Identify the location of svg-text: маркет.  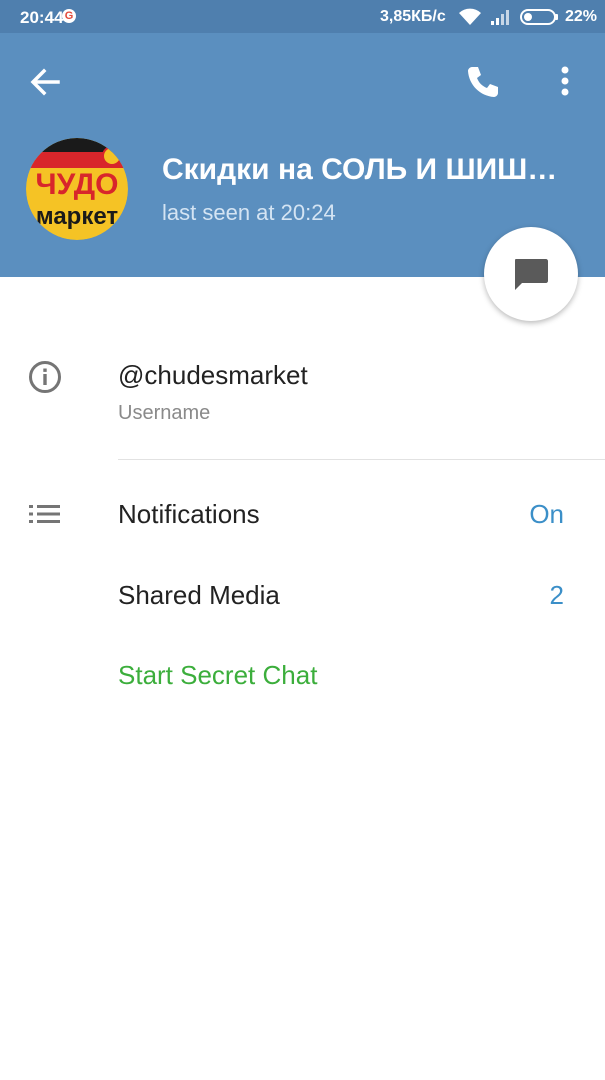
(77, 216).